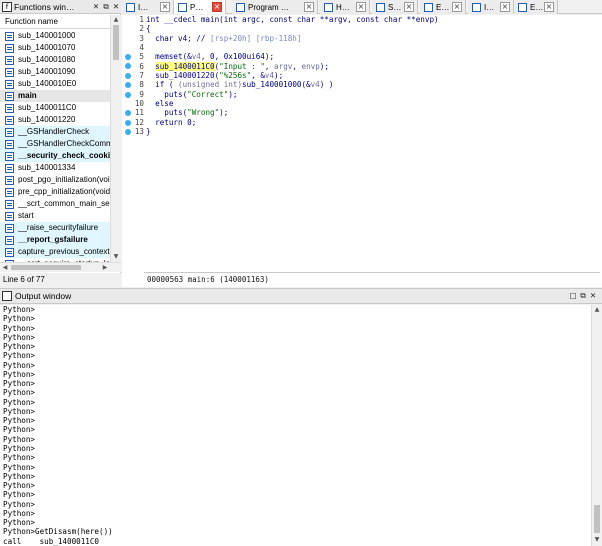 The width and height of the screenshot is (602, 546). I want to click on view-tab-bar: I… × P… × Program … × H… × S… × E… × I… × E… ×, so click(362, 7).